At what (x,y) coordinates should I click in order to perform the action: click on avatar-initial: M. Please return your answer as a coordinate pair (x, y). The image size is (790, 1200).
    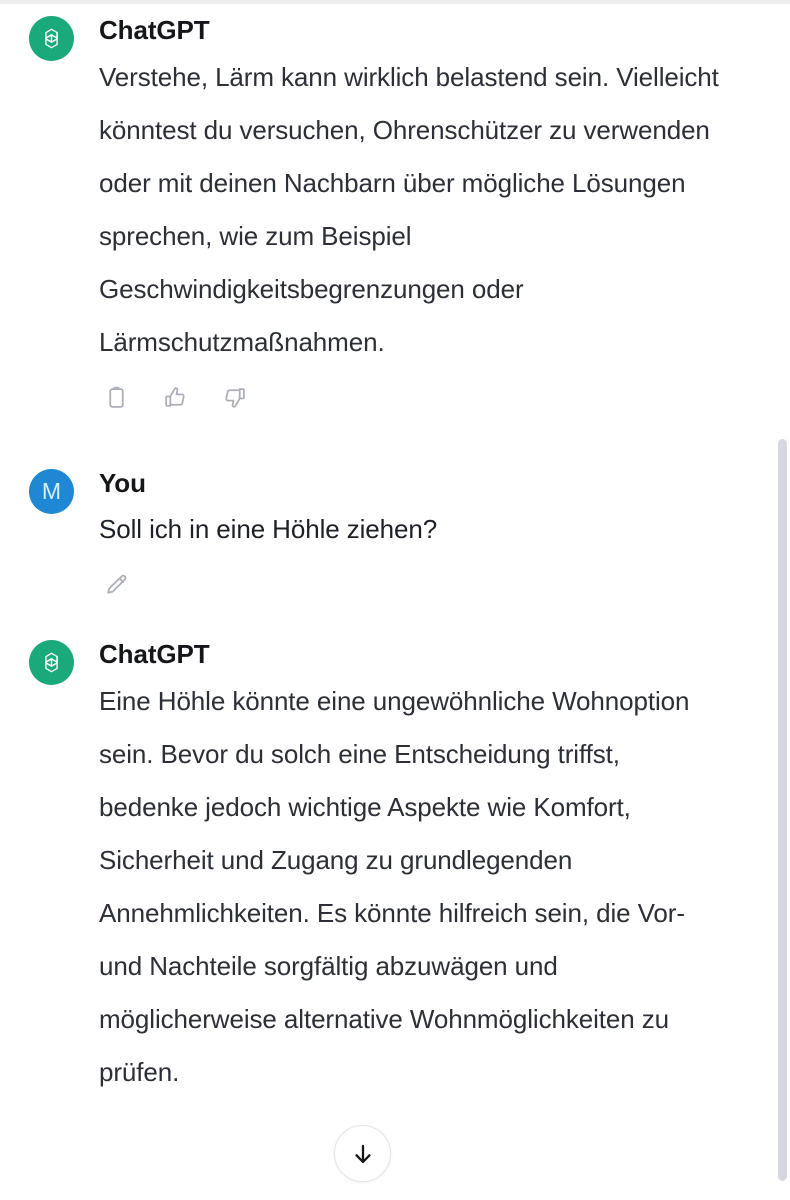
    Looking at the image, I should click on (51, 490).